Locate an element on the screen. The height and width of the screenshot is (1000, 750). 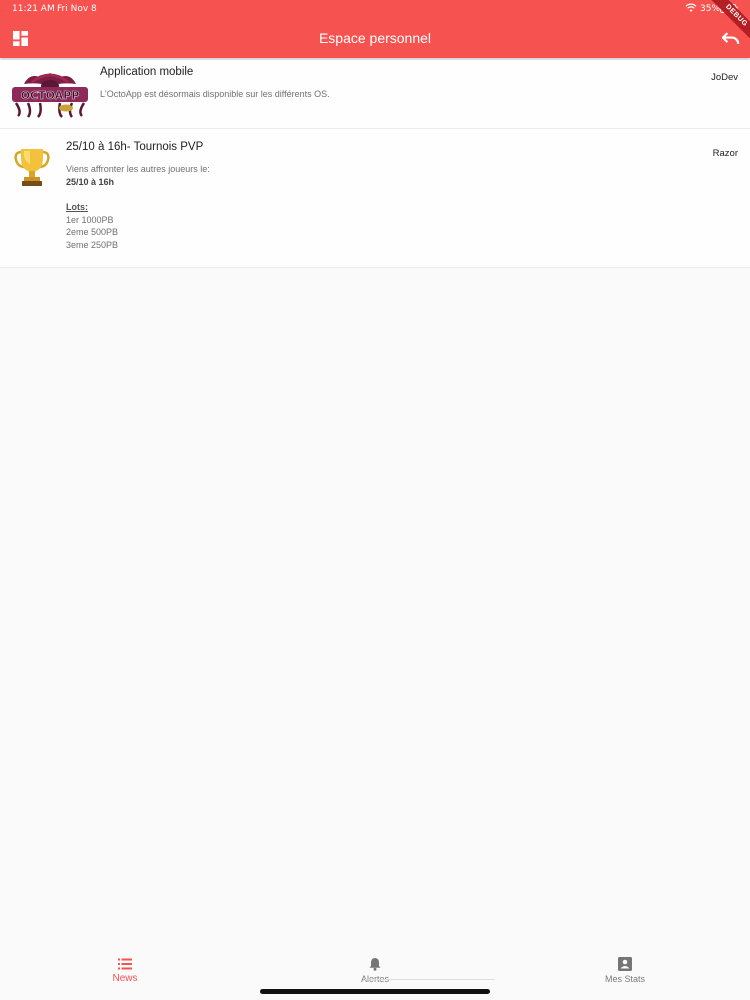
contact-card-icon is located at coordinates (625, 964).